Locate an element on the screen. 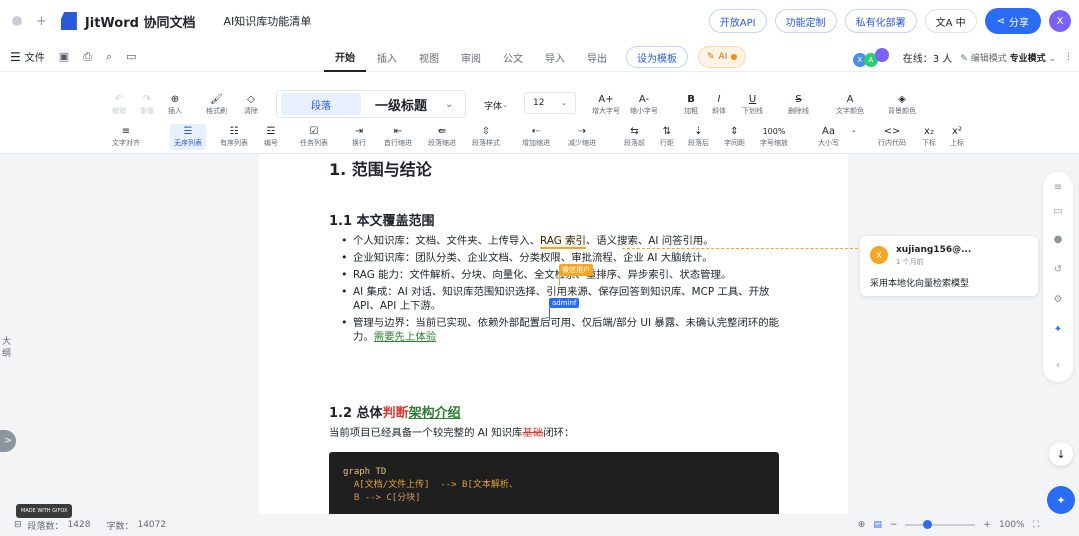  history-icon: ↺ is located at coordinates (1058, 269).